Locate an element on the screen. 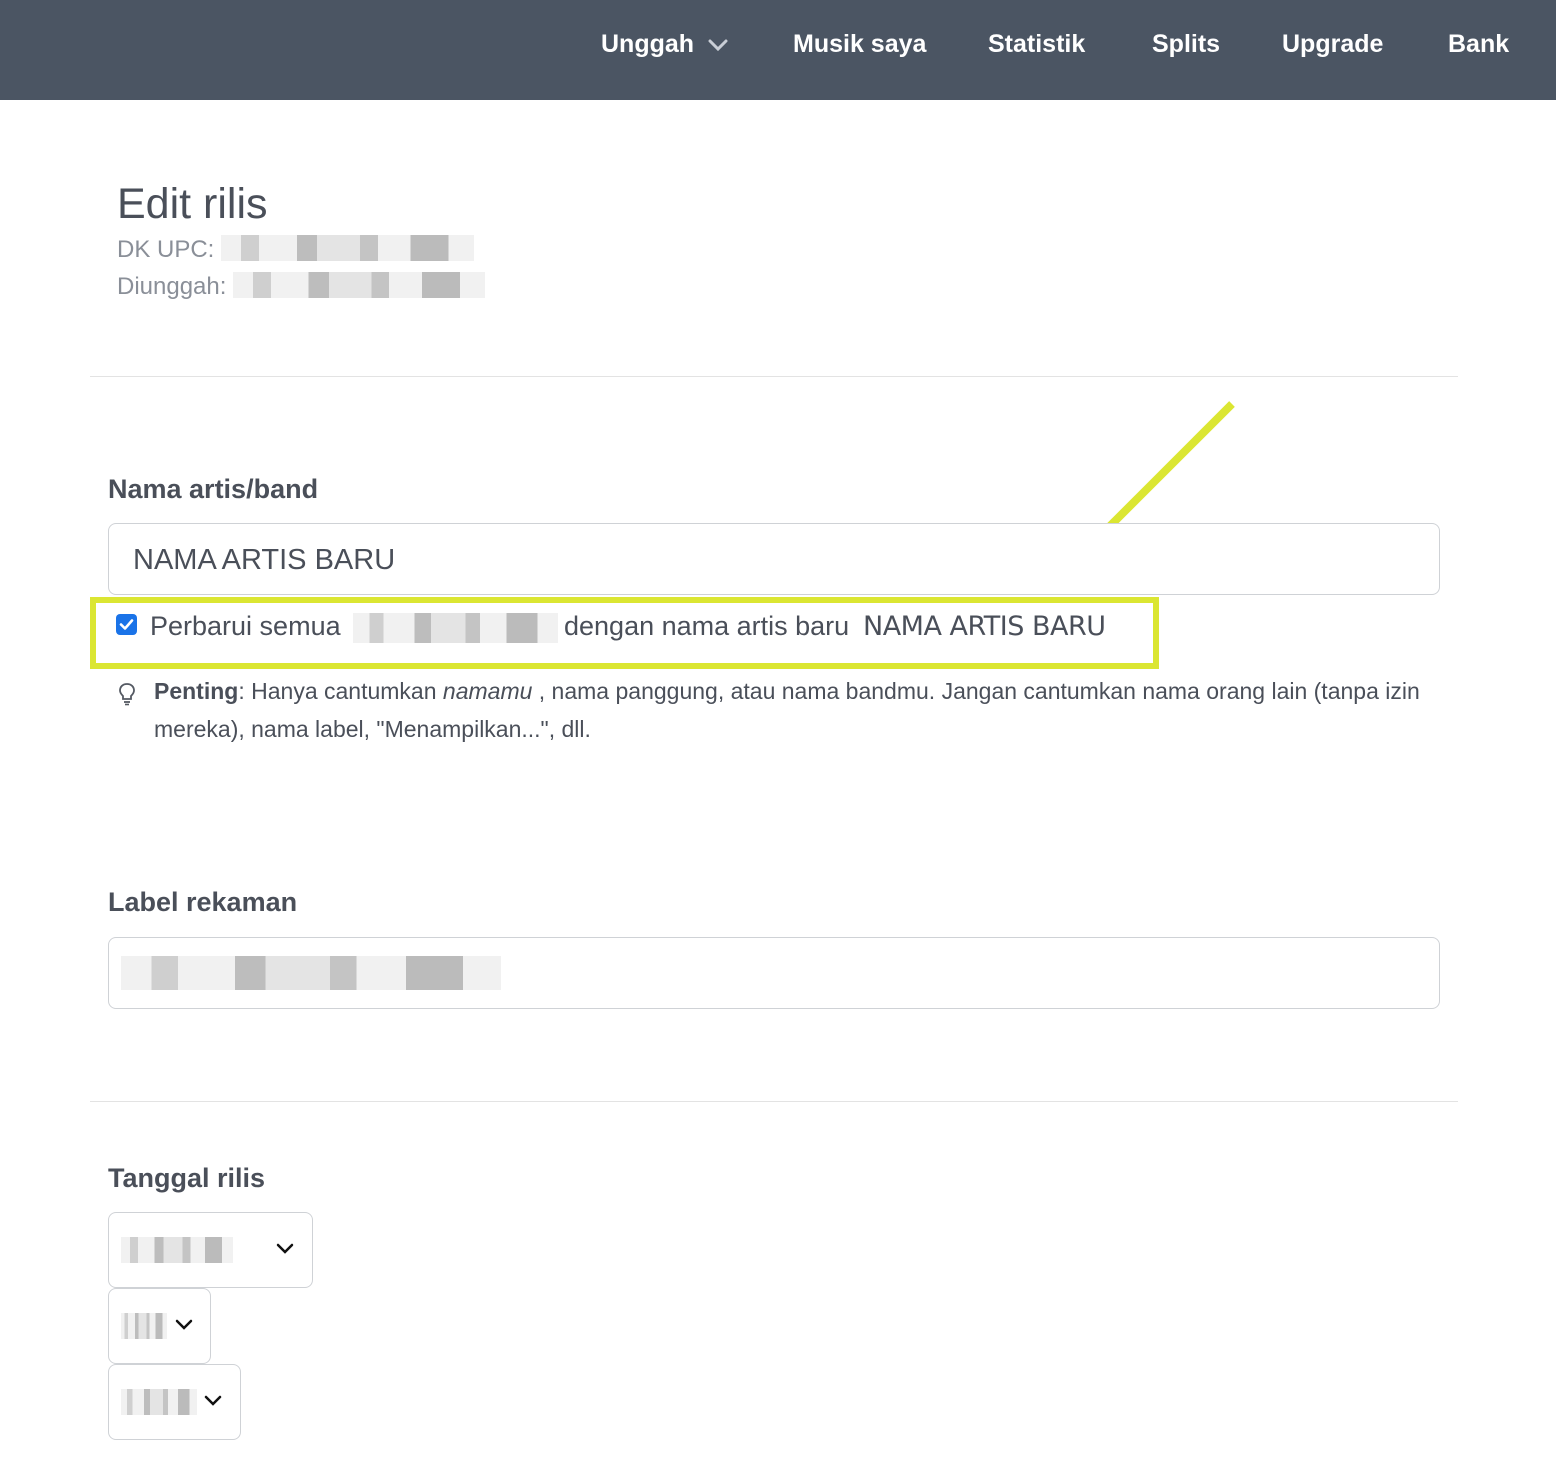 This screenshot has width=1556, height=1472. release-year-select is located at coordinates (174, 1402).